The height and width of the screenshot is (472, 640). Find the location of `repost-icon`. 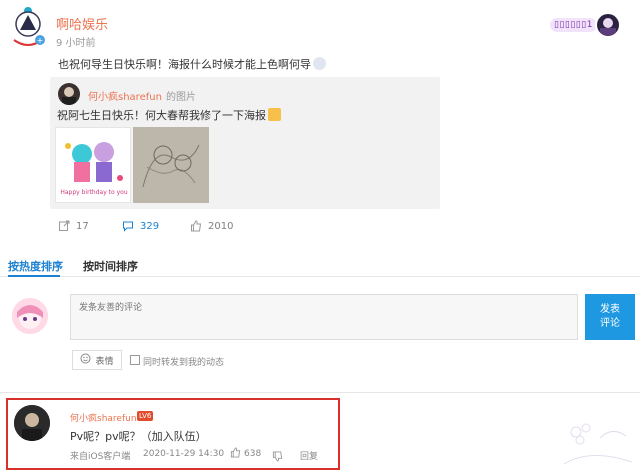

repost-icon is located at coordinates (64, 226).